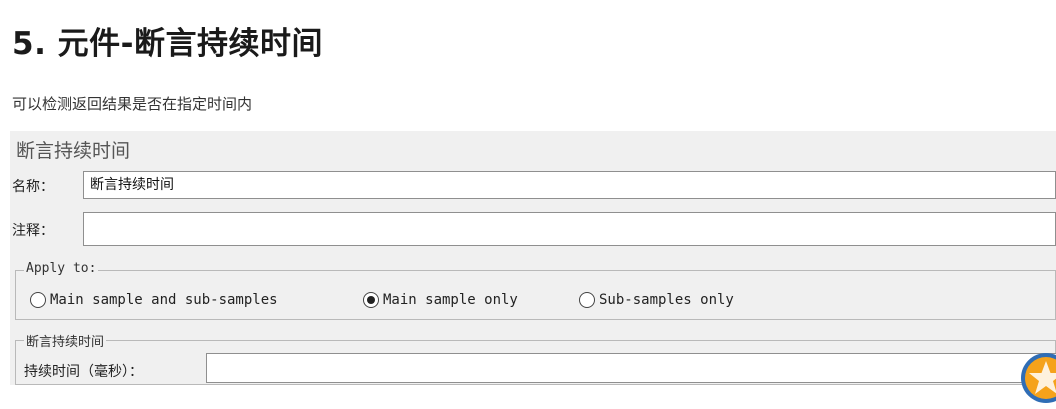  What do you see at coordinates (132, 104) in the screenshot?
I see `slide-description: 可以检测返回结果是否在指定时间内` at bounding box center [132, 104].